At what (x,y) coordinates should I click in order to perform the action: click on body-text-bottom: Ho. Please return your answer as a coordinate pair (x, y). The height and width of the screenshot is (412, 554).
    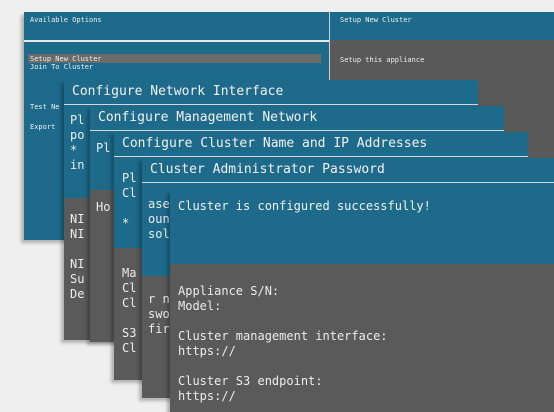
    Looking at the image, I should click on (103, 207).